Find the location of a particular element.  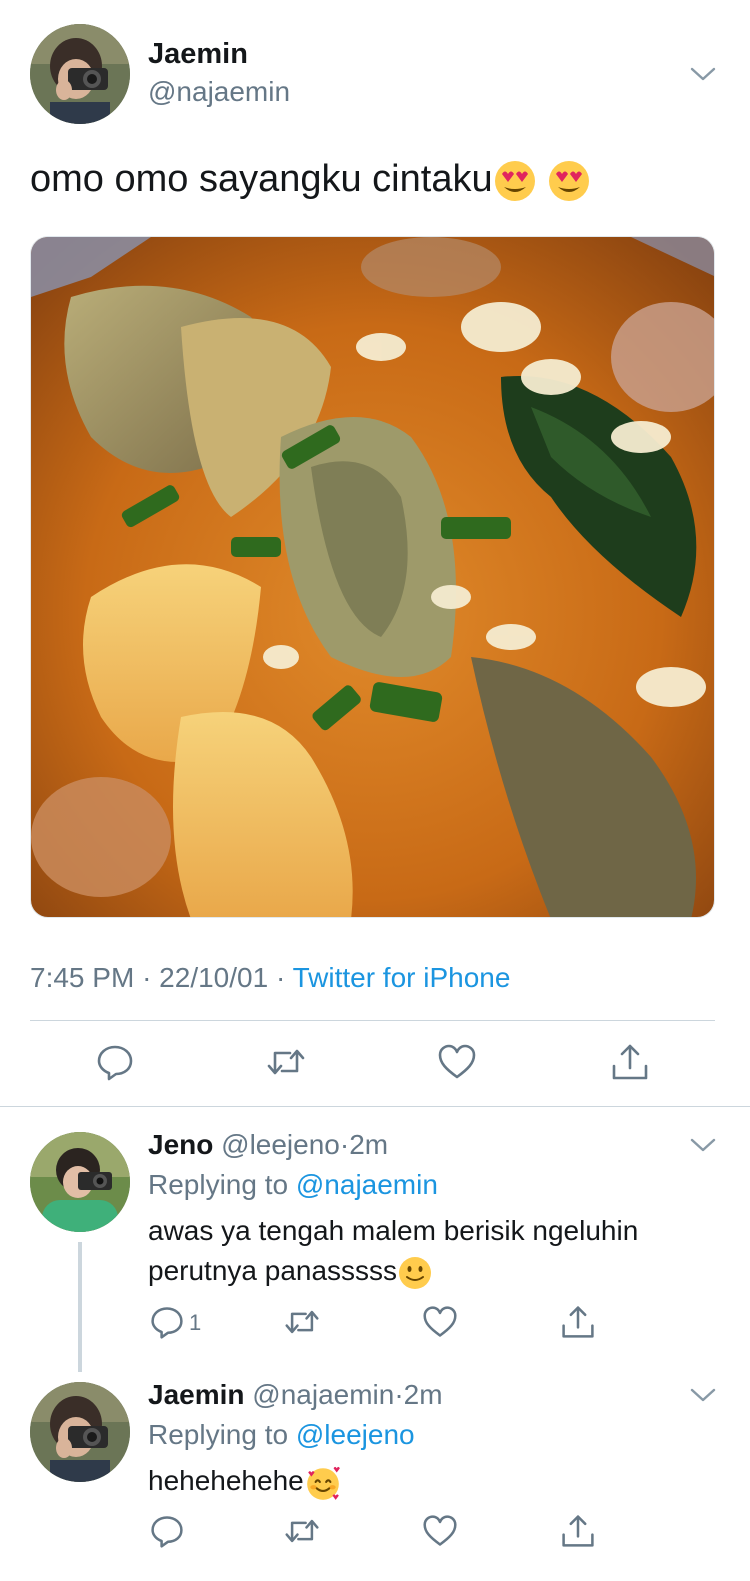

replying-to: Replying to @leejeno is located at coordinates (281, 1435).